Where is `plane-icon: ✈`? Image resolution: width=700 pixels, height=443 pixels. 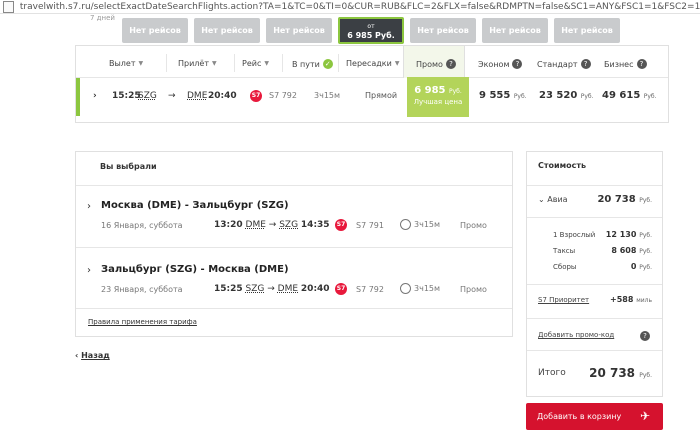 plane-icon: ✈ is located at coordinates (644, 416).